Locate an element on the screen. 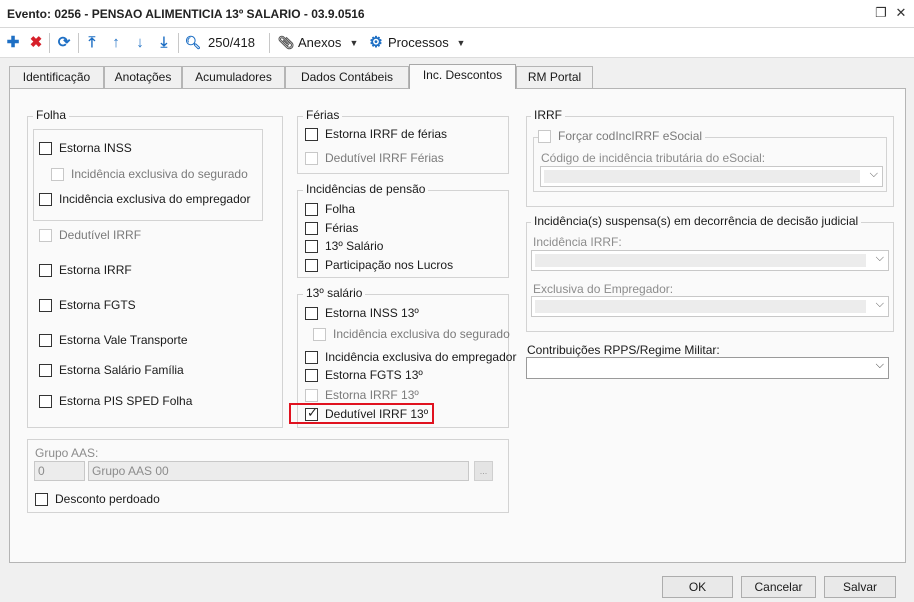 This screenshot has width=914, height=602. highlight-annotation is located at coordinates (361, 413).